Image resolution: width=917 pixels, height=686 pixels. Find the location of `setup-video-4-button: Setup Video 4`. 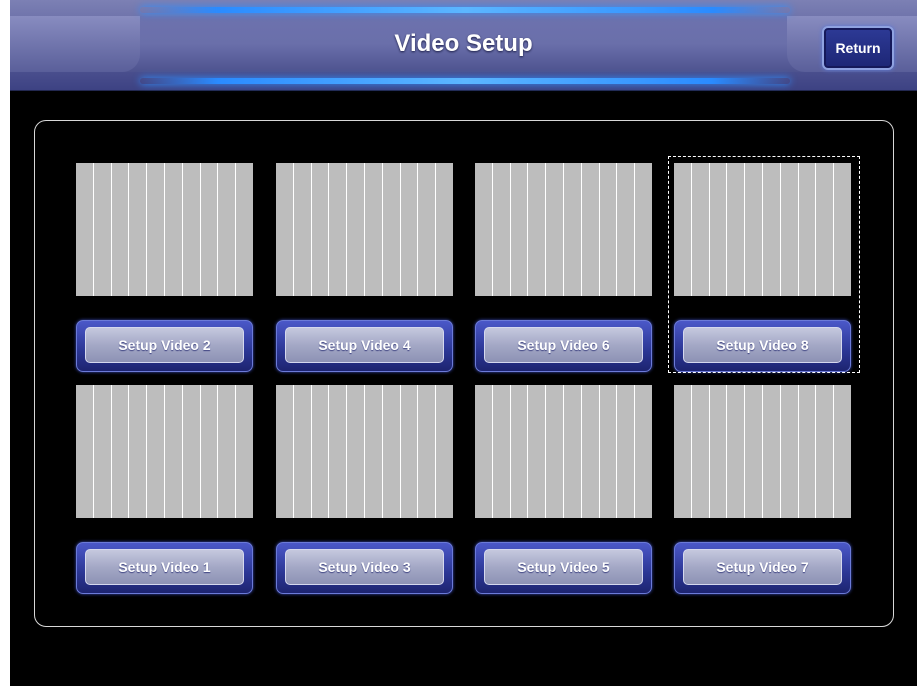

setup-video-4-button: Setup Video 4 is located at coordinates (364, 346).